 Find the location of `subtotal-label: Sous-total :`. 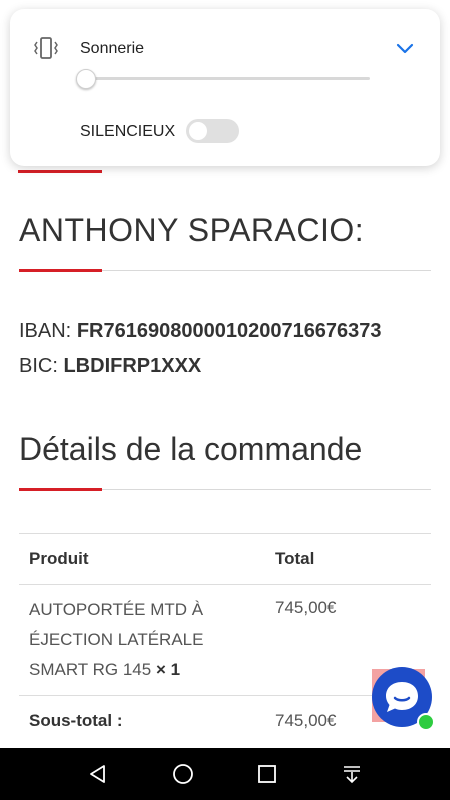

subtotal-label: Sous-total : is located at coordinates (147, 720).